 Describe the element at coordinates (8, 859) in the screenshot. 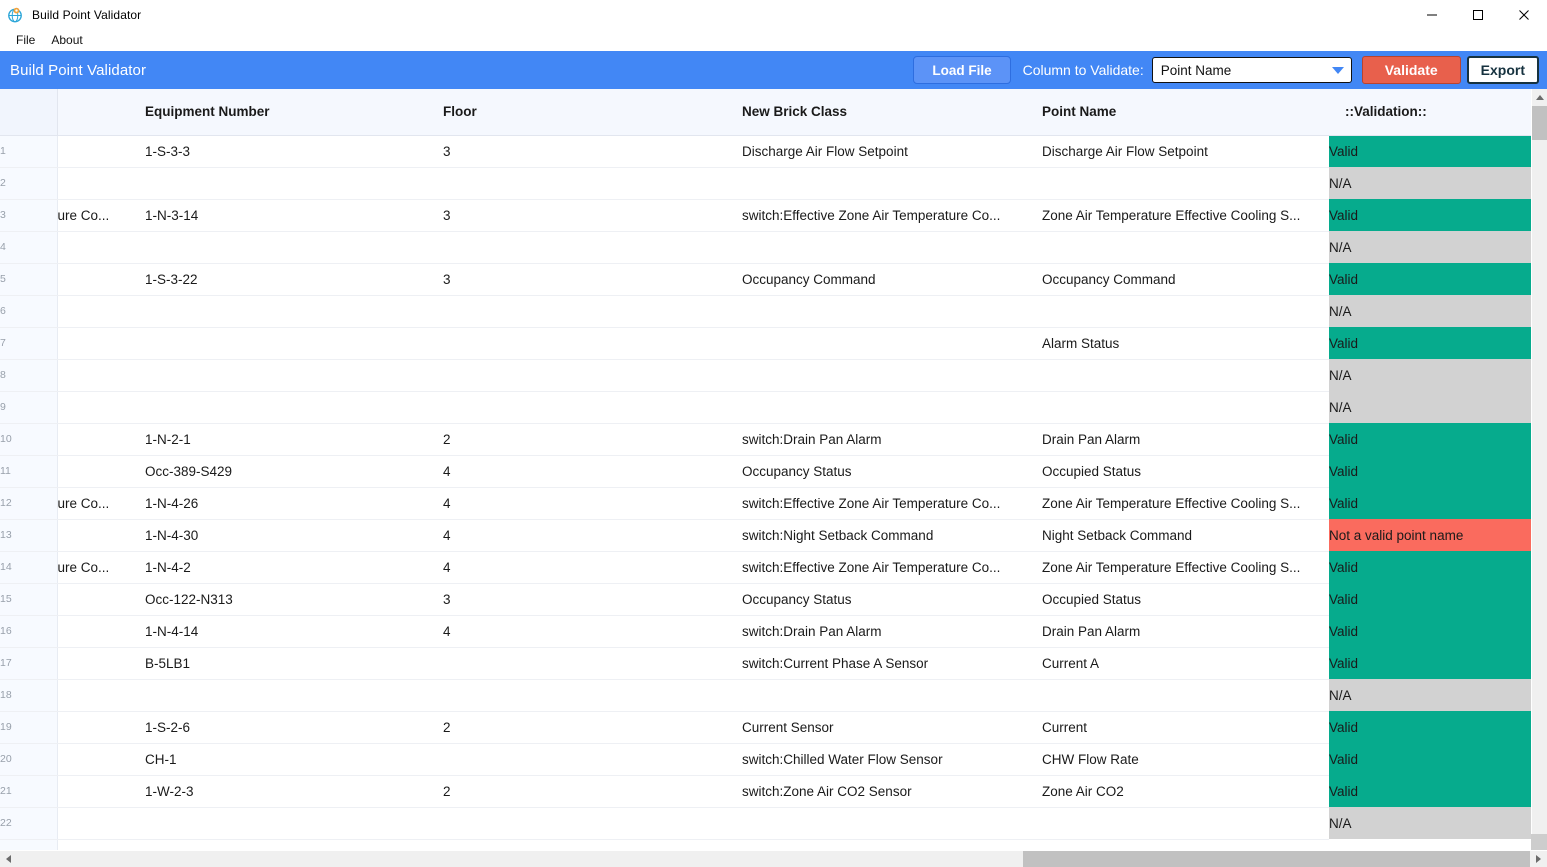

I see `scroll-left-icon` at that location.